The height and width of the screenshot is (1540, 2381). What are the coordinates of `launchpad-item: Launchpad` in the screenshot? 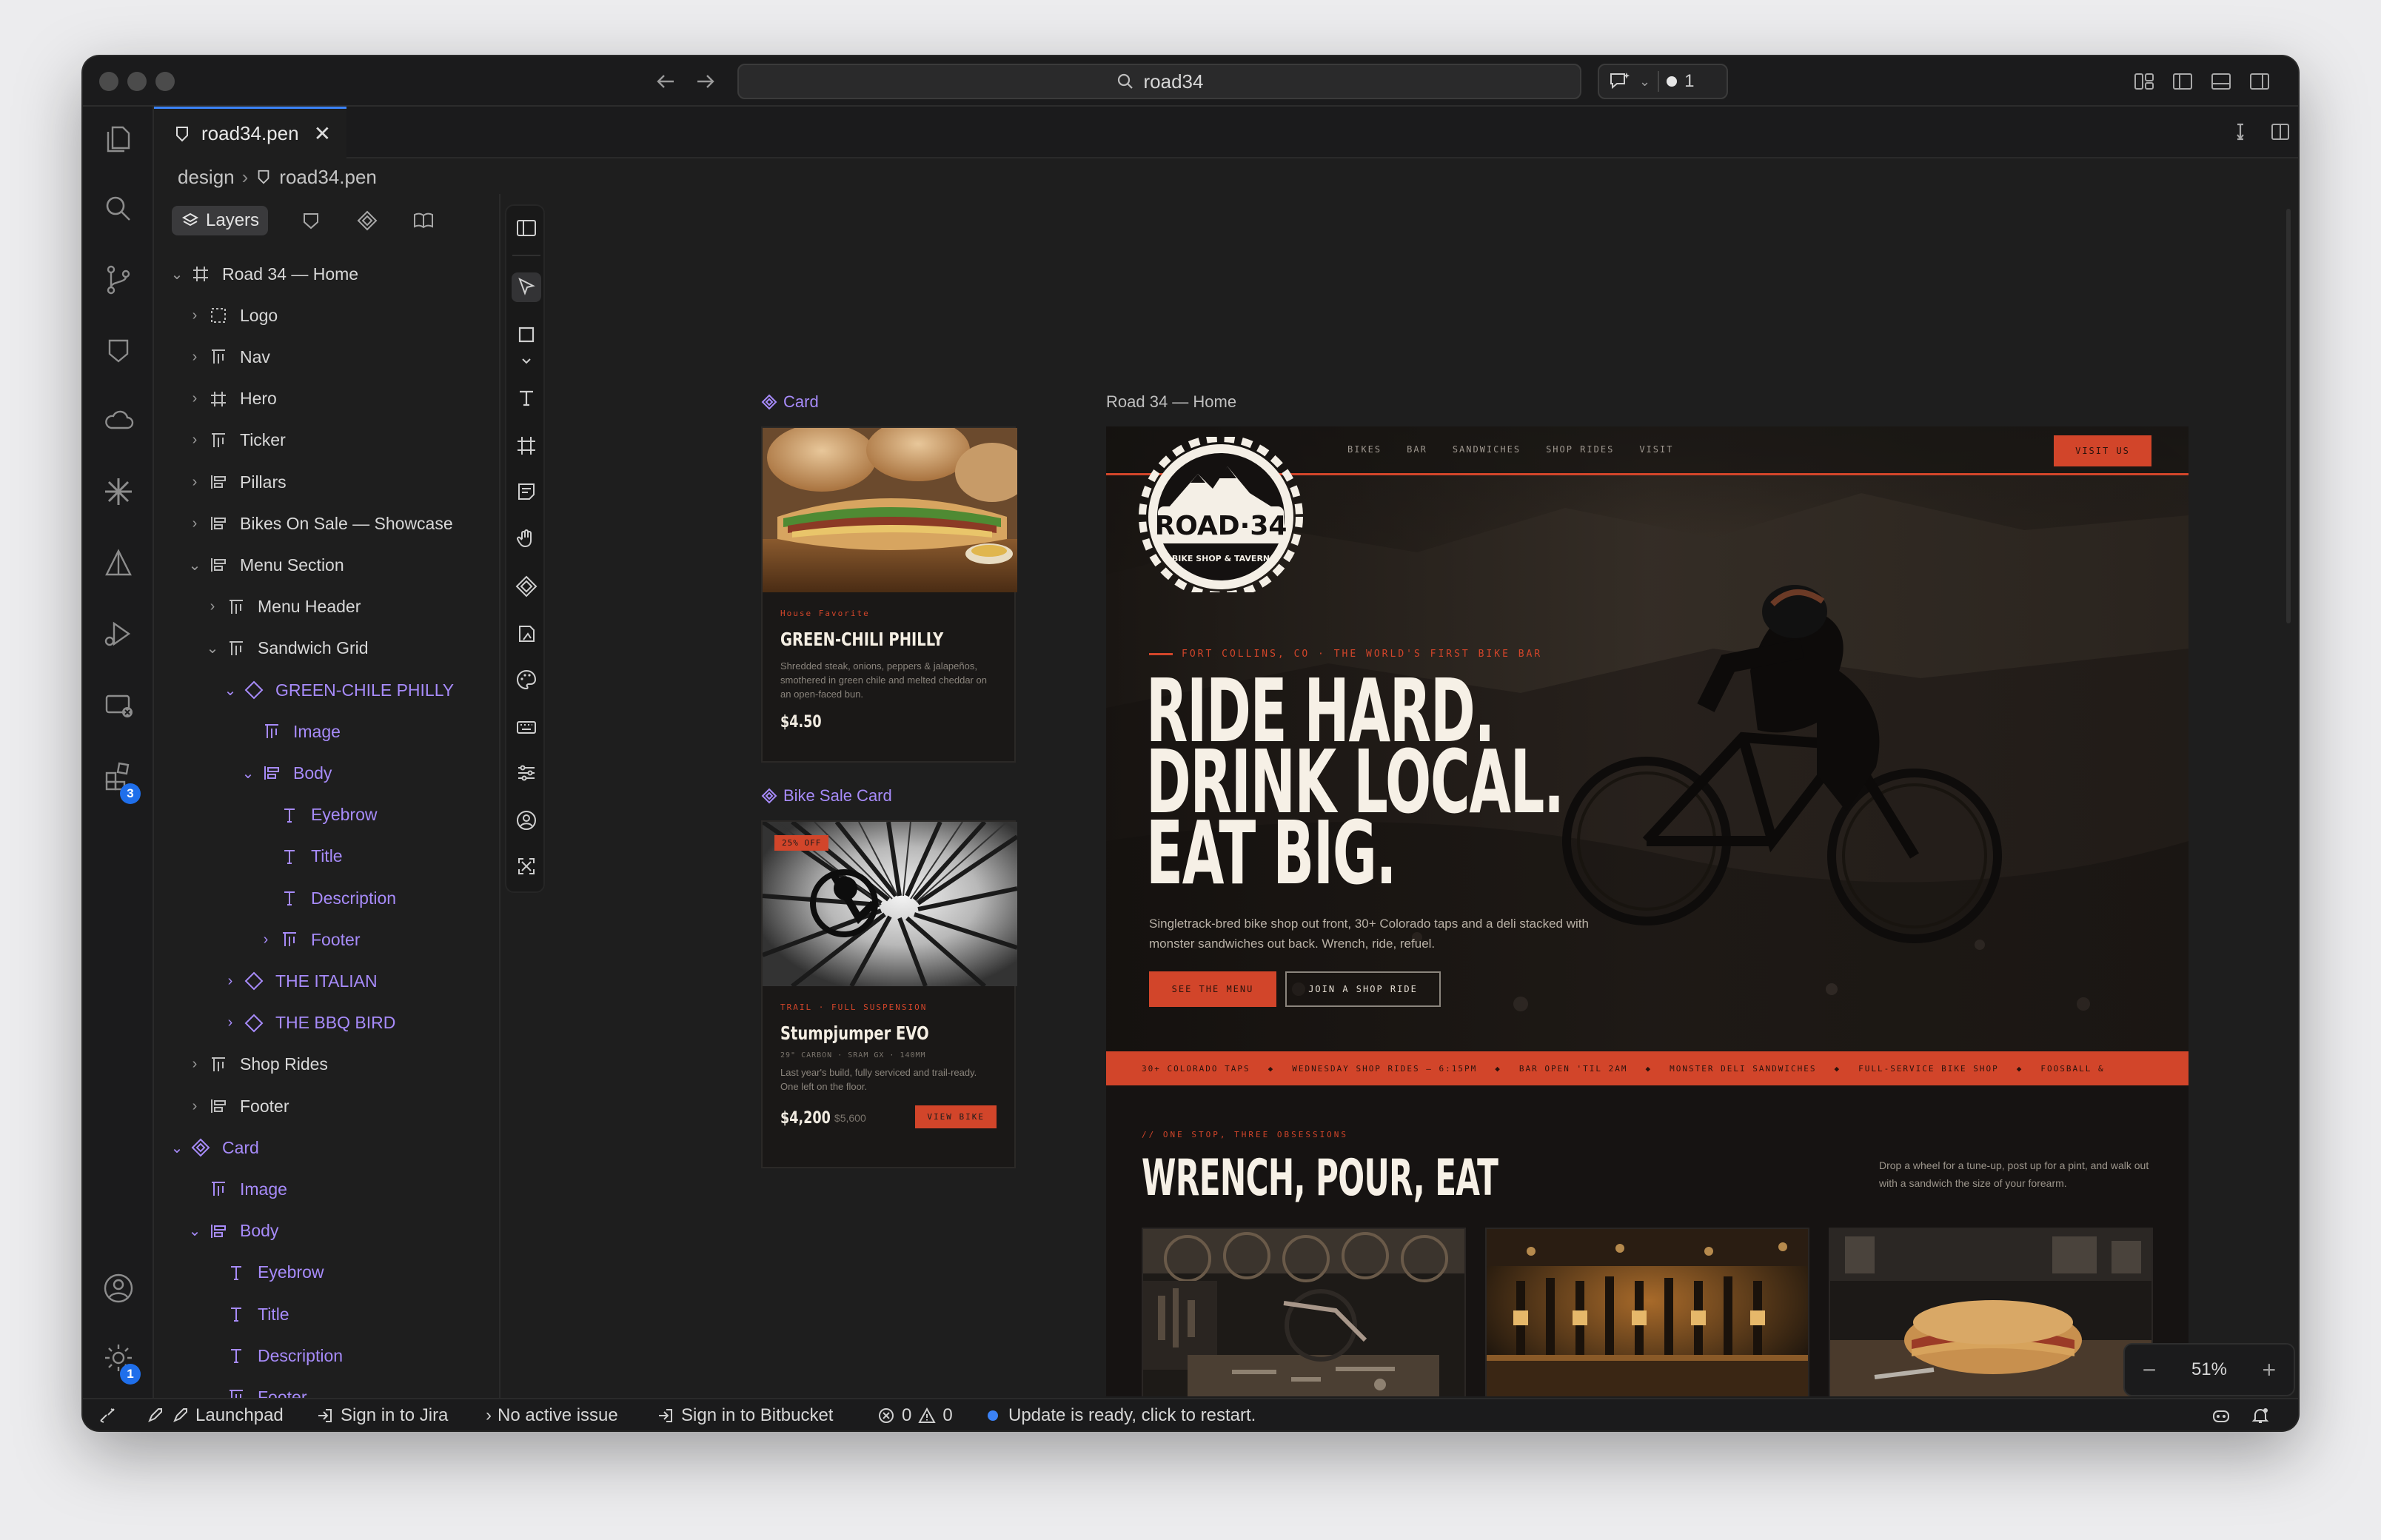 It's located at (214, 1414).